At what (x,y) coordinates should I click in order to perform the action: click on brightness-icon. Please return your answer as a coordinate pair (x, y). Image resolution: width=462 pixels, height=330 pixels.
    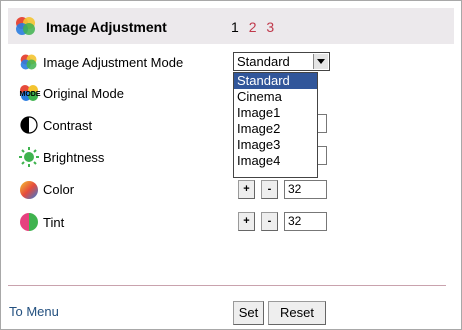
    Looking at the image, I should click on (29, 158).